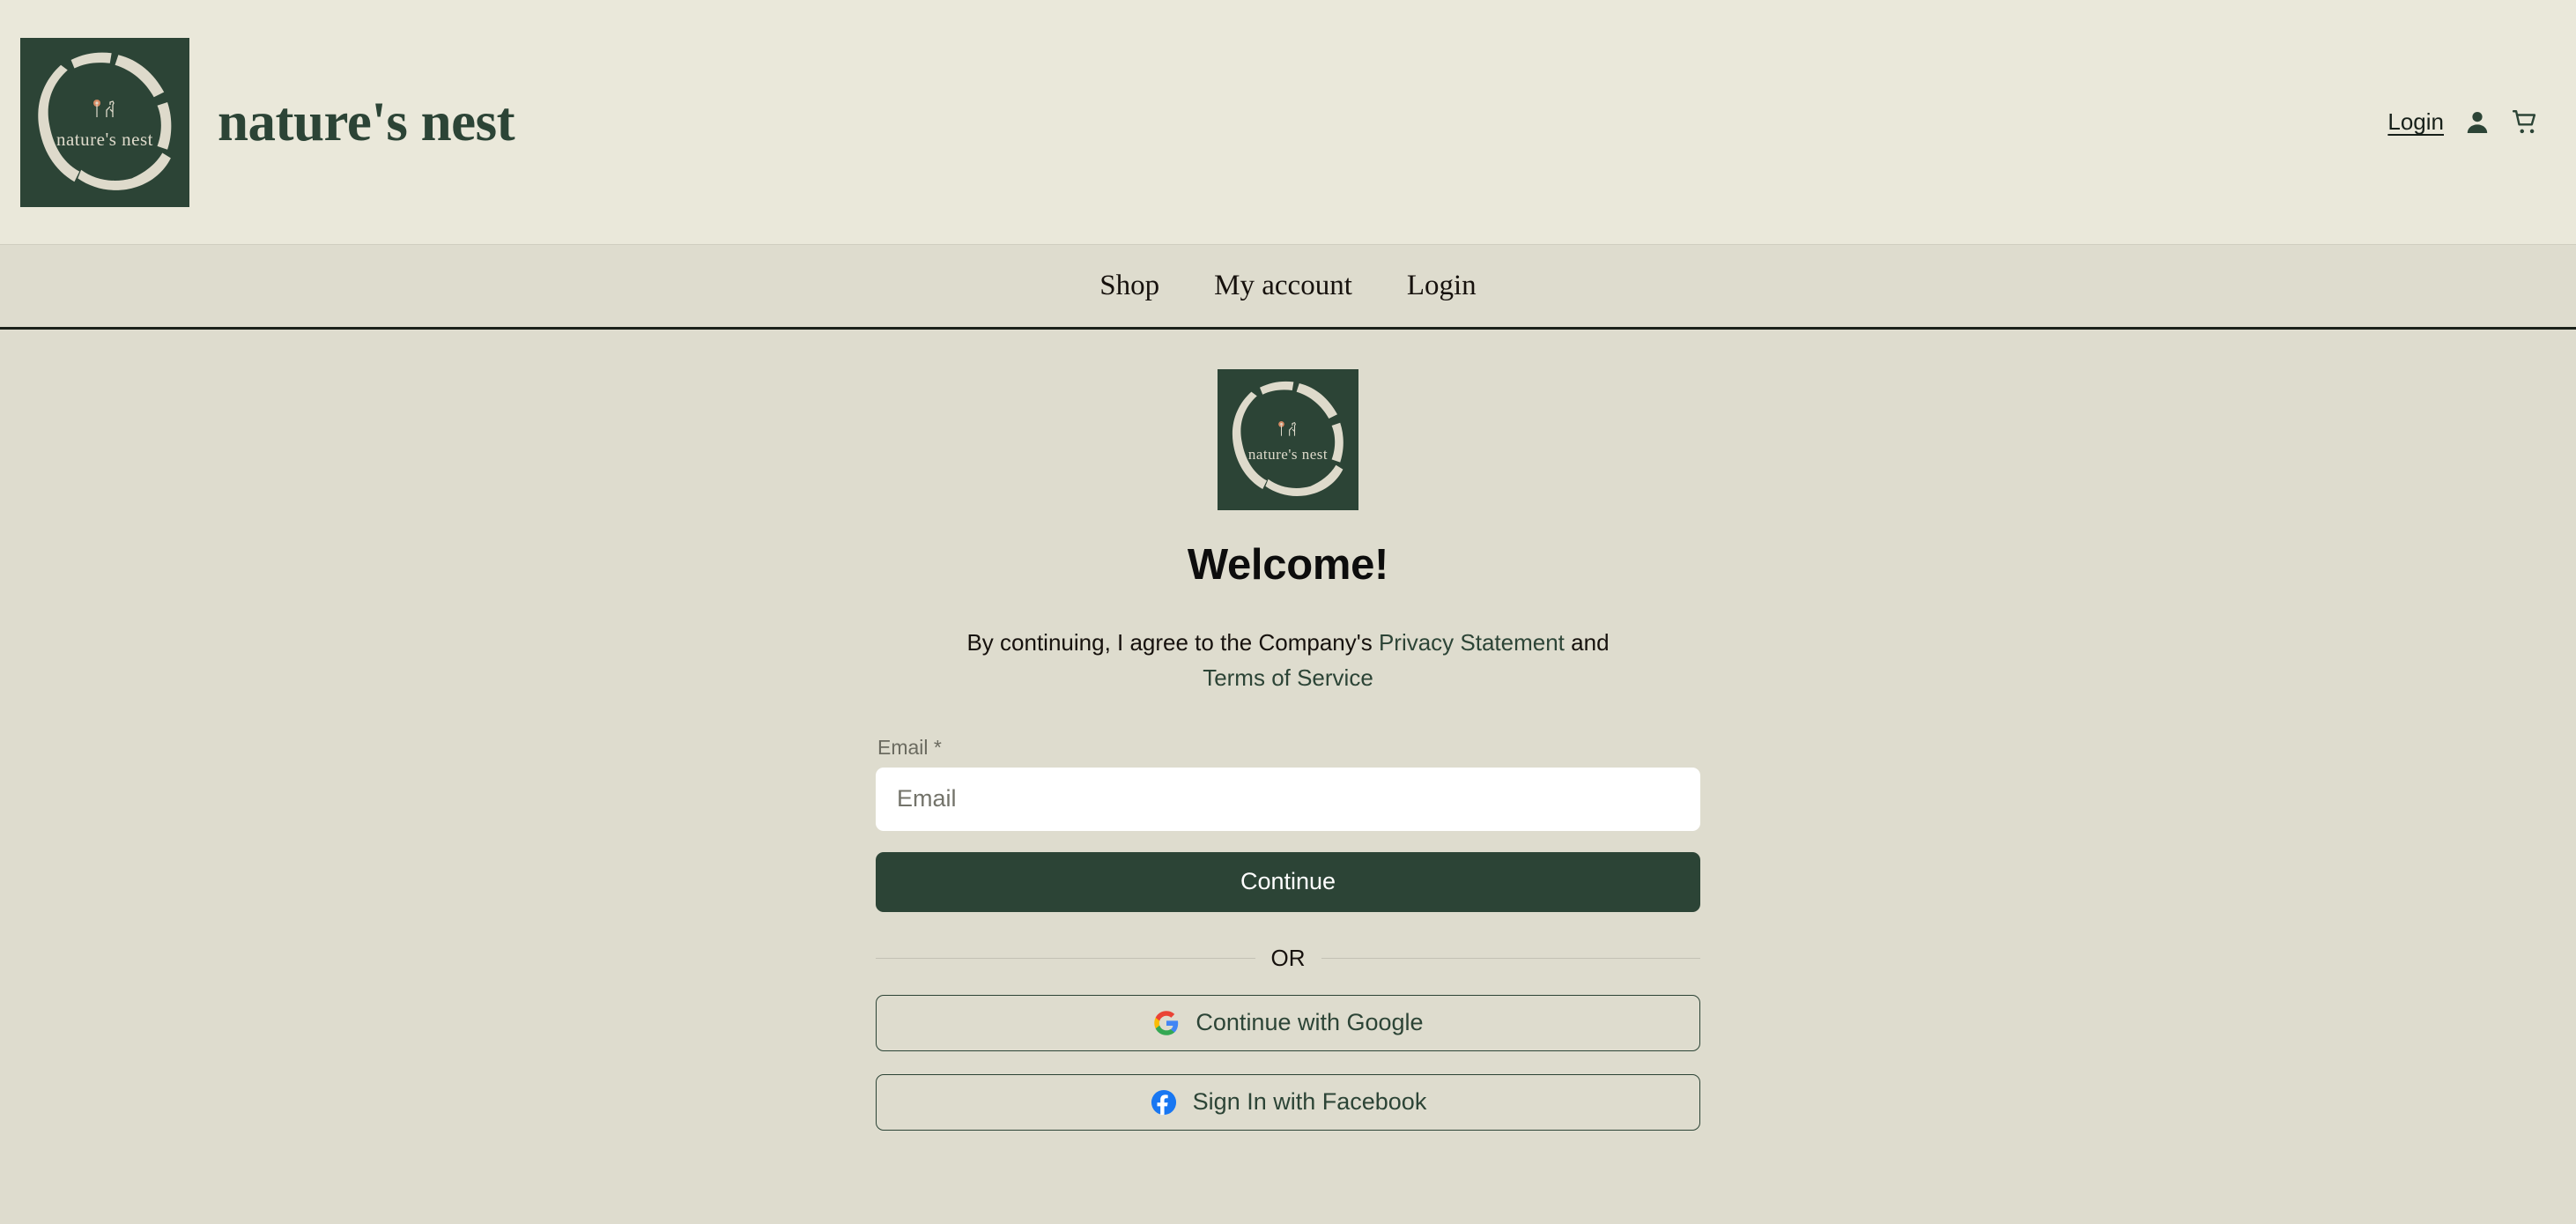  Describe the element at coordinates (1442, 286) in the screenshot. I see `nav-item-login: Login` at that location.